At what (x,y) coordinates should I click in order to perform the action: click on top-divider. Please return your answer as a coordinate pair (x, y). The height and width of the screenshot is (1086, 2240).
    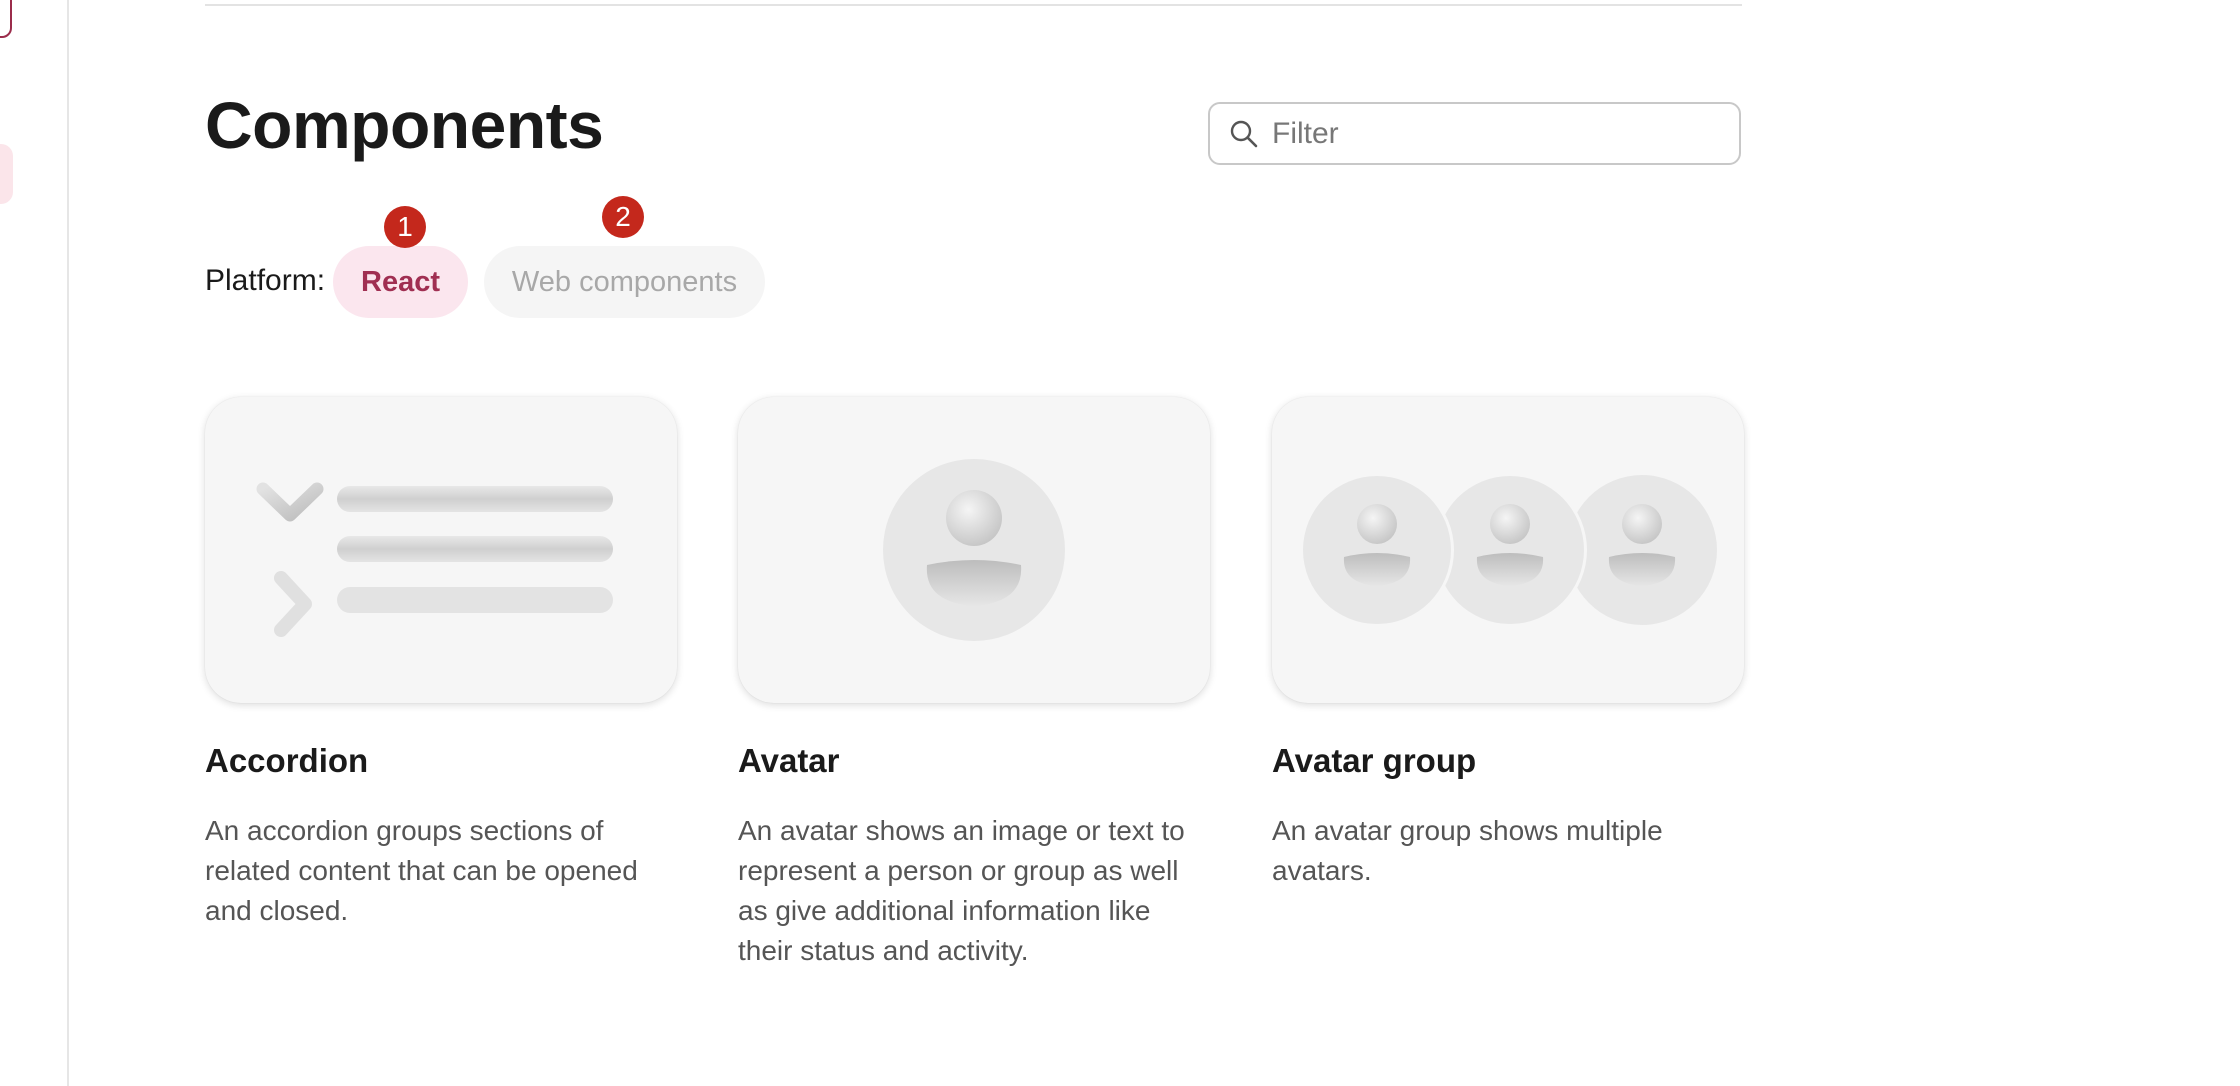
    Looking at the image, I should click on (973, 5).